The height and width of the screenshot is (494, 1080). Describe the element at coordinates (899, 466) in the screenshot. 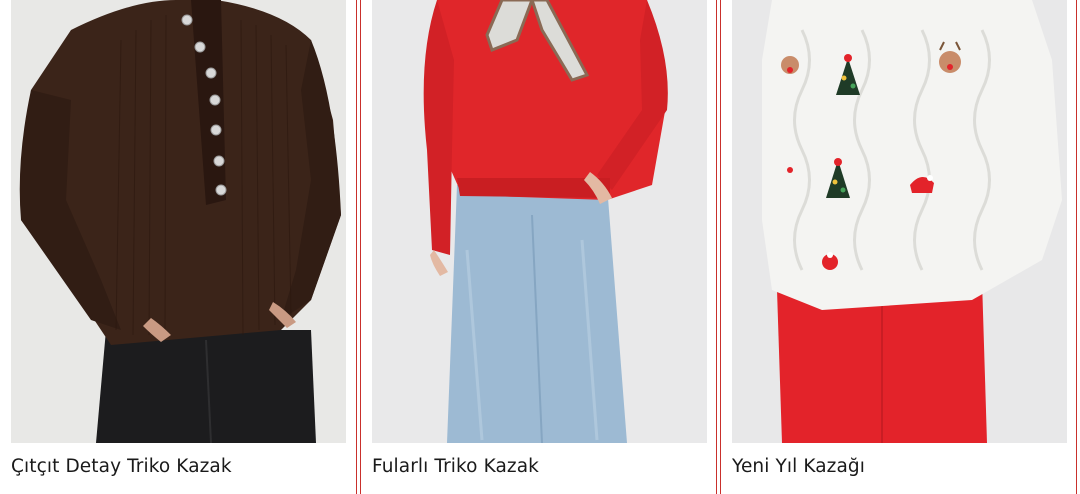

I see `product-title: Yeni Yıl Kazağı` at that location.